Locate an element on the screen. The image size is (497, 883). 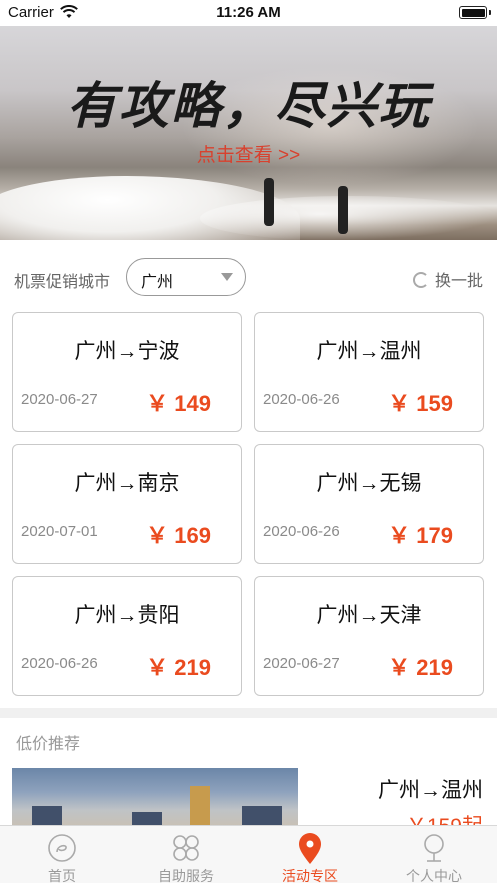
tab-label: 个人中心 is located at coordinates (434, 875).